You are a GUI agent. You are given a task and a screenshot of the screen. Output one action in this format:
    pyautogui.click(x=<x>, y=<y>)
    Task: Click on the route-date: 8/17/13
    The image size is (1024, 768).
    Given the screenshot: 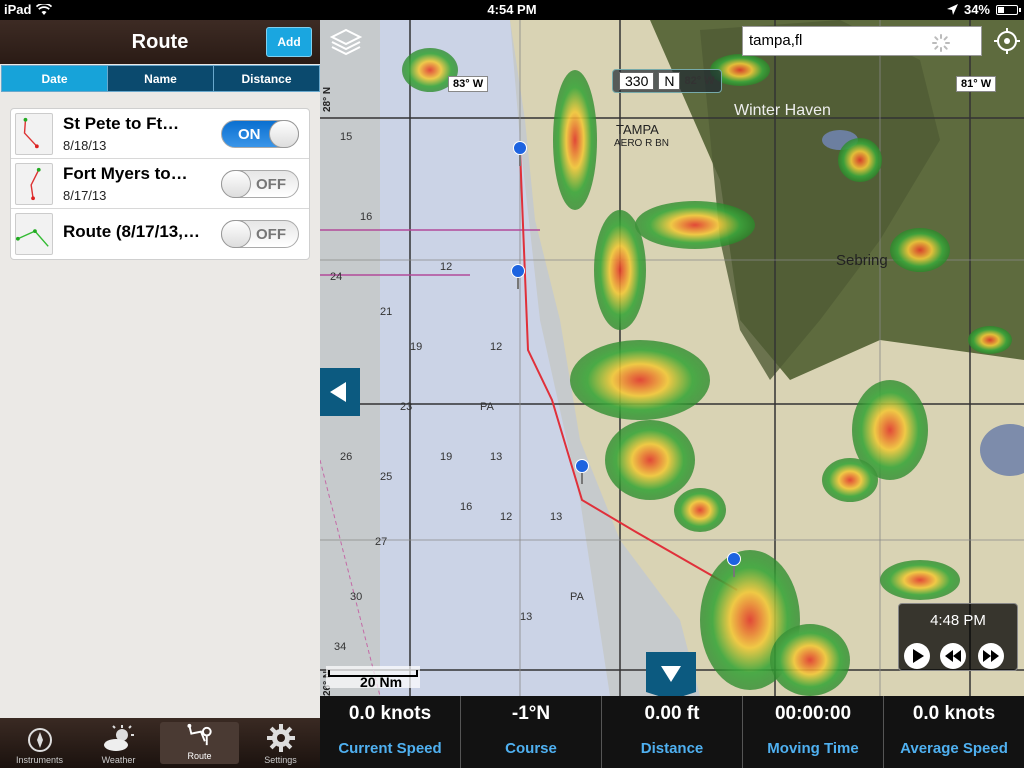 What is the action you would take?
    pyautogui.click(x=85, y=195)
    